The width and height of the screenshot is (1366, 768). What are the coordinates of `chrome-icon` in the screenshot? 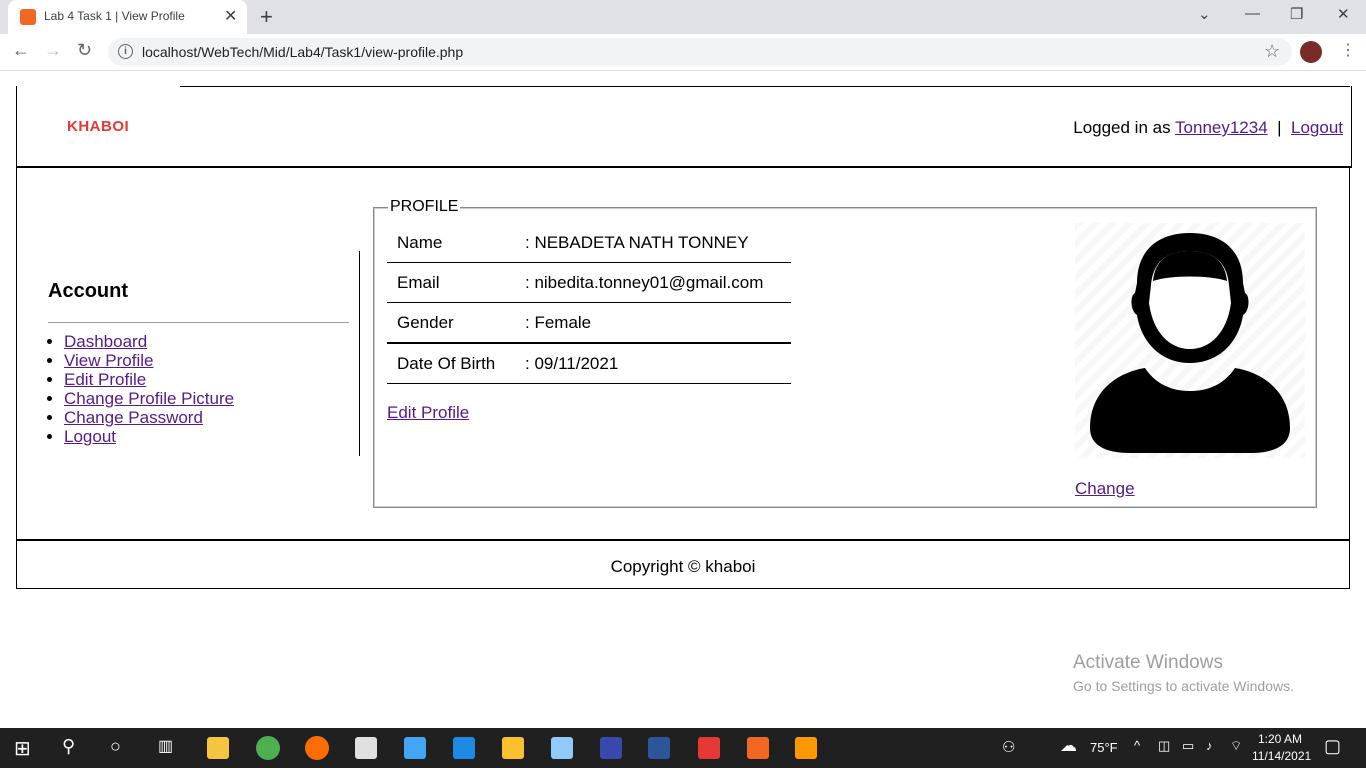 It's located at (268, 748).